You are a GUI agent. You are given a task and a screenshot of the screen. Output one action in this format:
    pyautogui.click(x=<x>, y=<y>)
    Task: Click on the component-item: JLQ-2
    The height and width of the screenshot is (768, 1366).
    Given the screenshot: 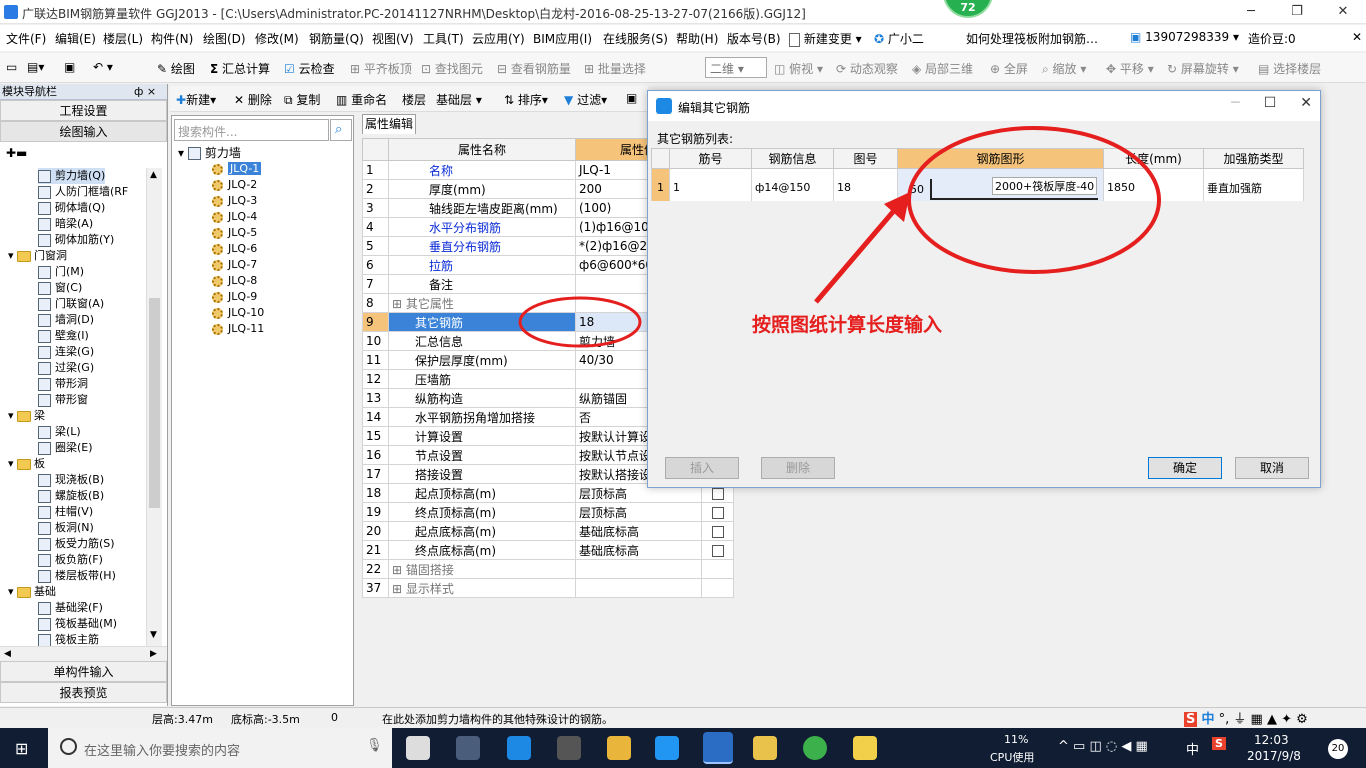 What is the action you would take?
    pyautogui.click(x=234, y=185)
    